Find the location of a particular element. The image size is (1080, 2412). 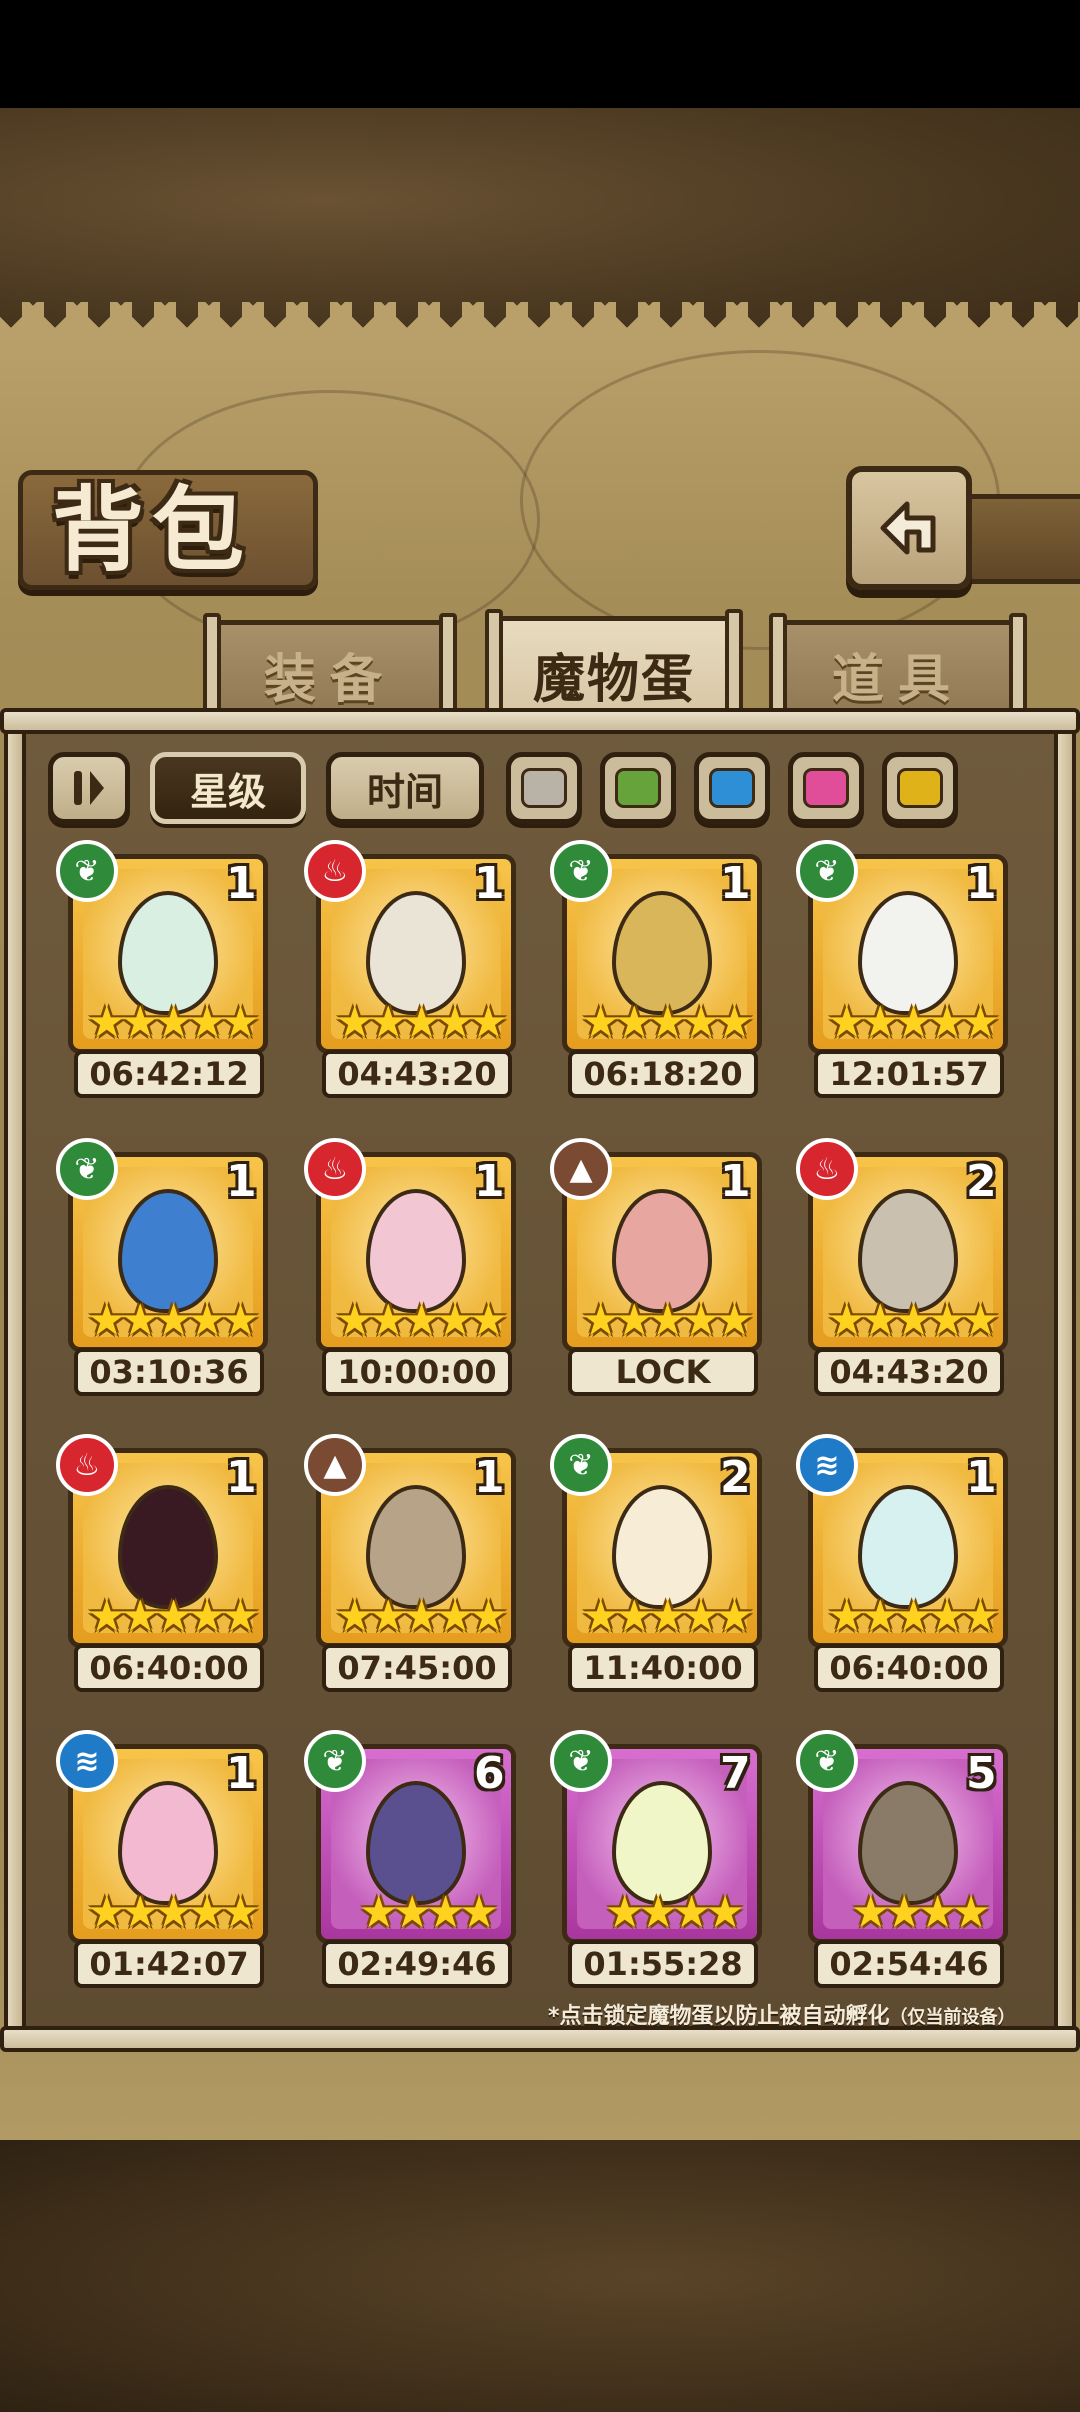

lock-label: LOCK is located at coordinates (663, 1372).